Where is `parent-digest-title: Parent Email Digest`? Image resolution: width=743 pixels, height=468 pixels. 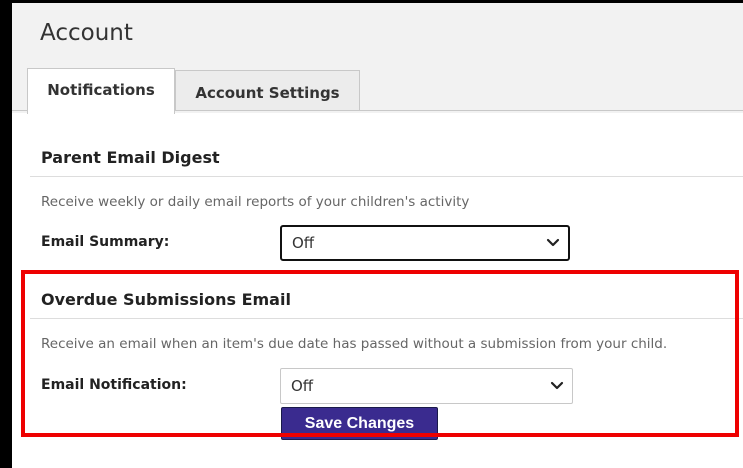 parent-digest-title: Parent Email Digest is located at coordinates (130, 157).